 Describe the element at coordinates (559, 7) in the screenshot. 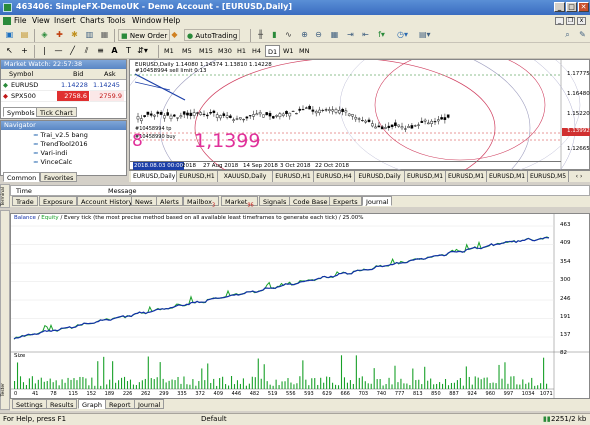

I see `minimize-button: _` at that location.